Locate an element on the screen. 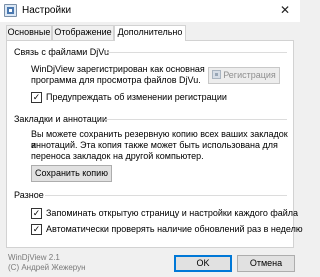 This screenshot has height=277, width=320. cancel-button: Отмена is located at coordinates (266, 263).